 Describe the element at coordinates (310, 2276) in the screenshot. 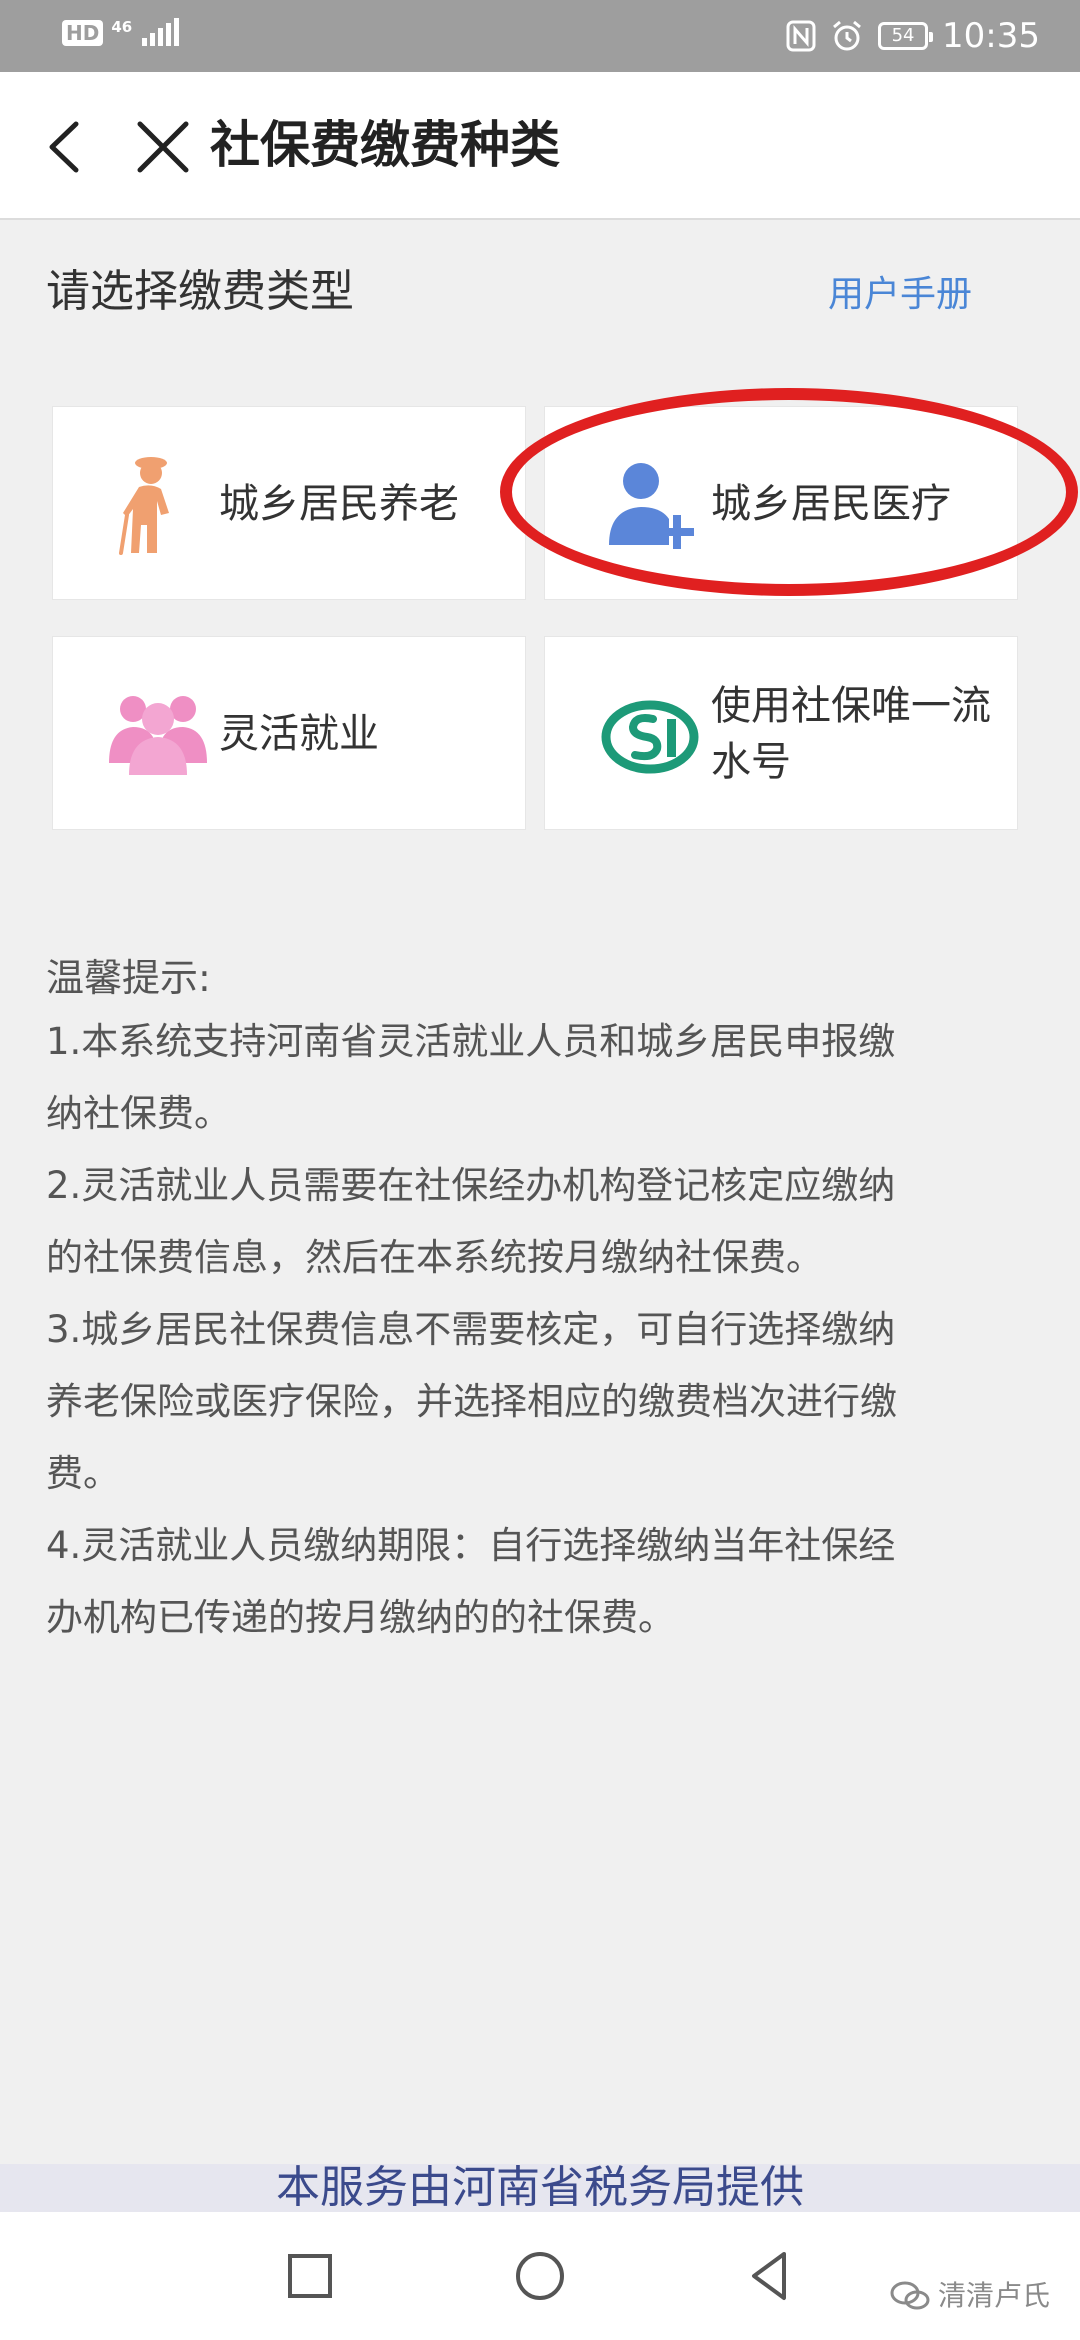

I see `recent-apps-icon` at that location.